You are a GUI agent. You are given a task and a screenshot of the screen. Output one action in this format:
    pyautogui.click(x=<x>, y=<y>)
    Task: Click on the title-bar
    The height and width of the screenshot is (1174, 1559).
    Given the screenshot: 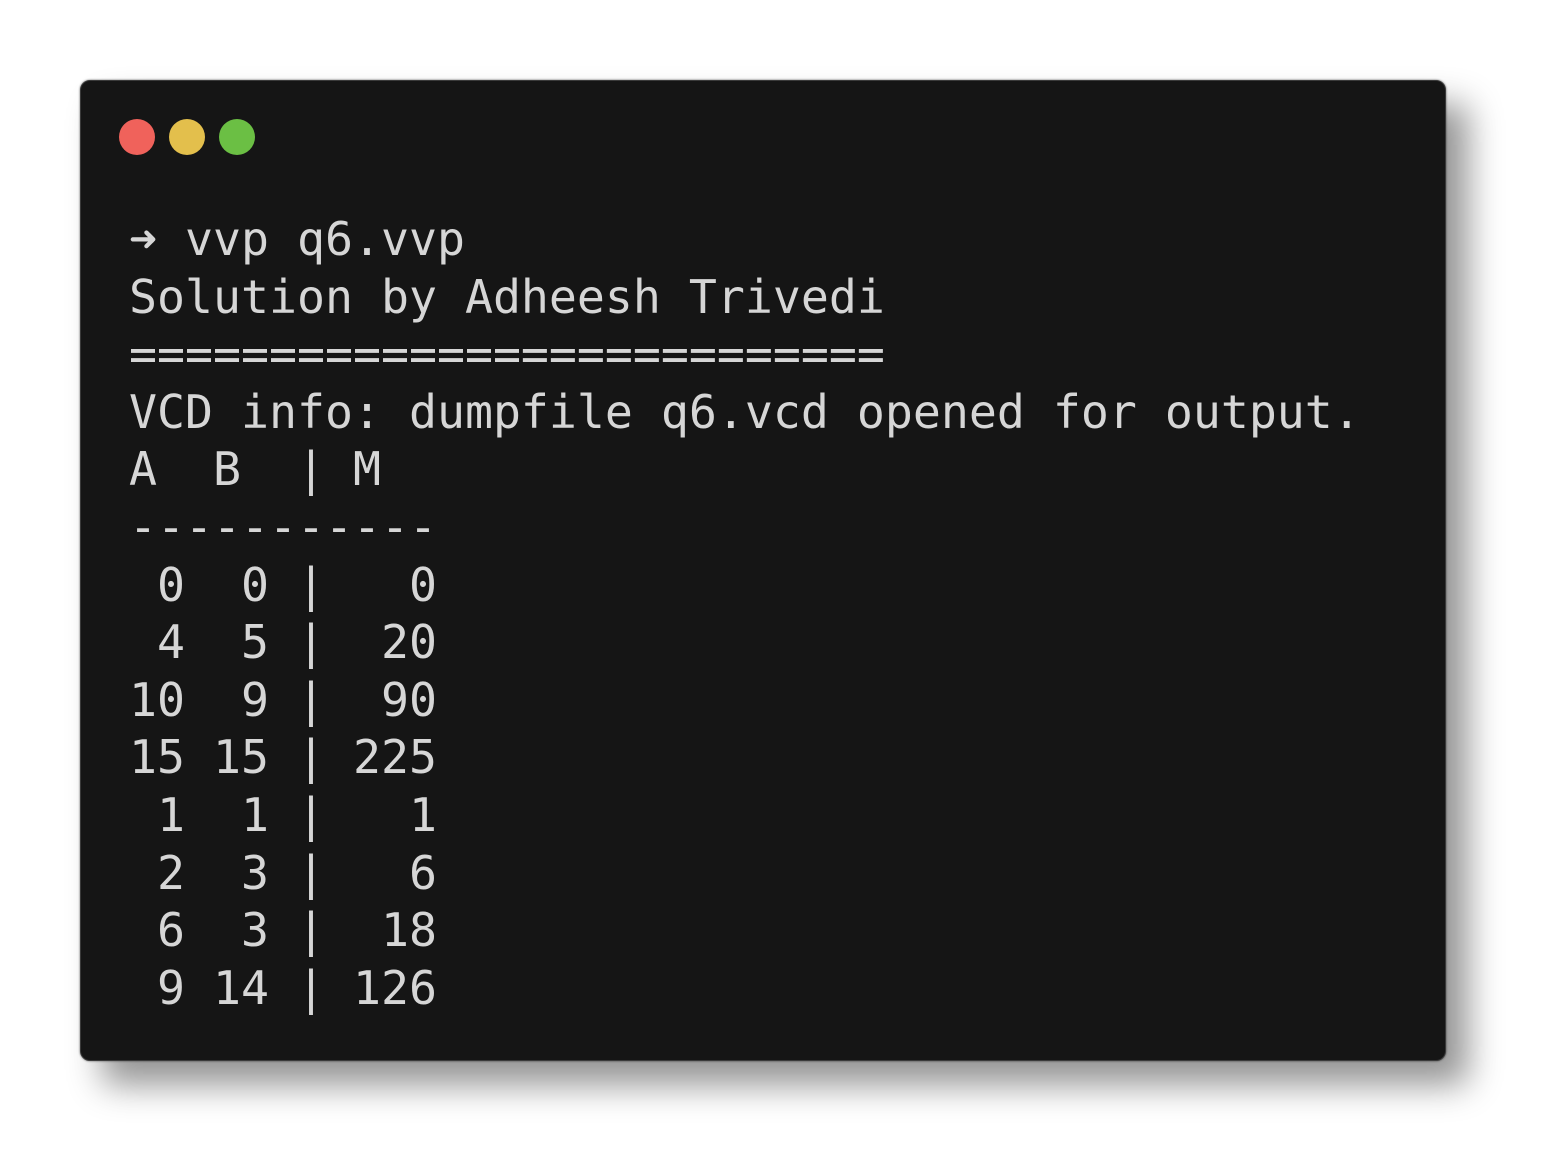 What is the action you would take?
    pyautogui.click(x=187, y=137)
    